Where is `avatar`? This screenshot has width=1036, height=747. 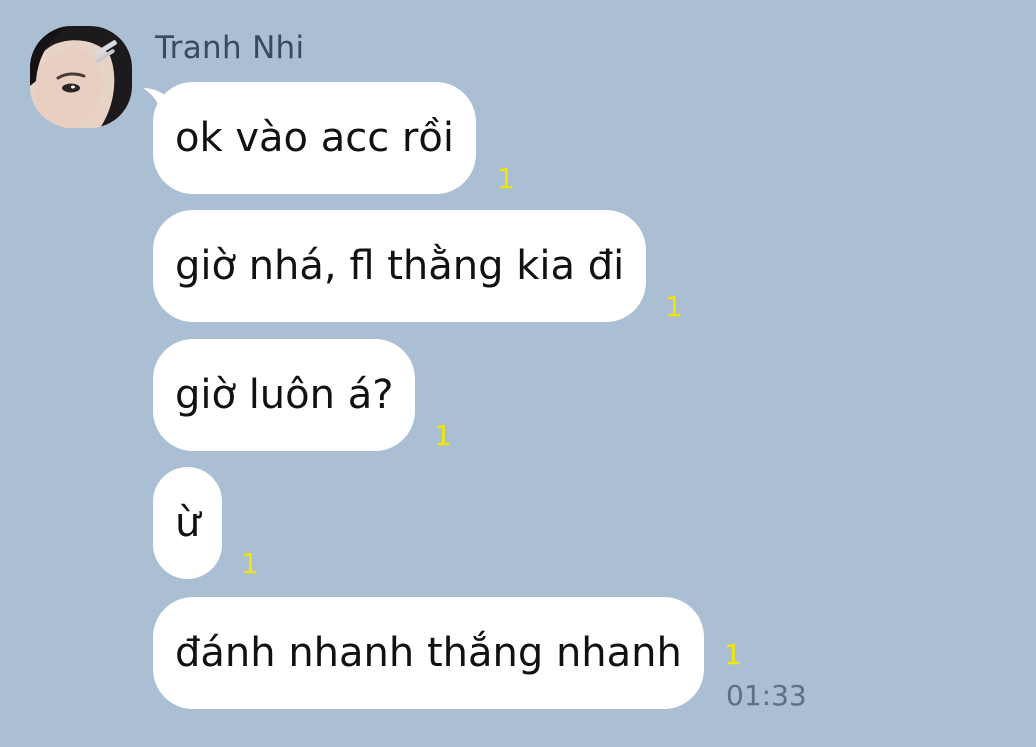
avatar is located at coordinates (81, 77).